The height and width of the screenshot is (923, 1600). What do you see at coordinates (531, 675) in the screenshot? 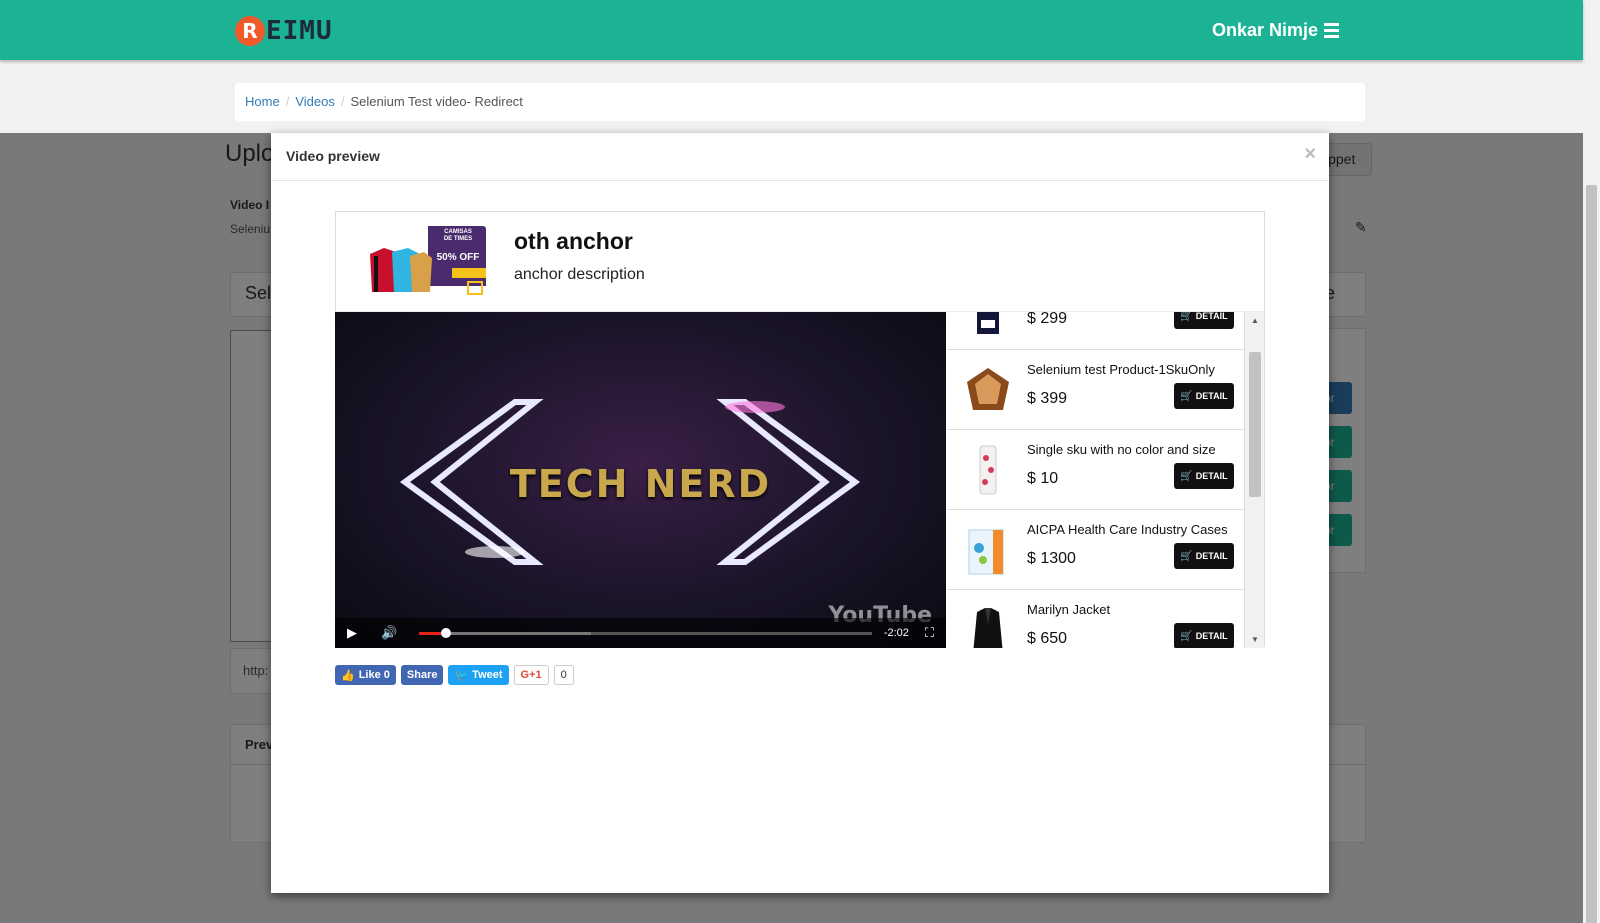
I see `google-plus-button: G+1` at bounding box center [531, 675].